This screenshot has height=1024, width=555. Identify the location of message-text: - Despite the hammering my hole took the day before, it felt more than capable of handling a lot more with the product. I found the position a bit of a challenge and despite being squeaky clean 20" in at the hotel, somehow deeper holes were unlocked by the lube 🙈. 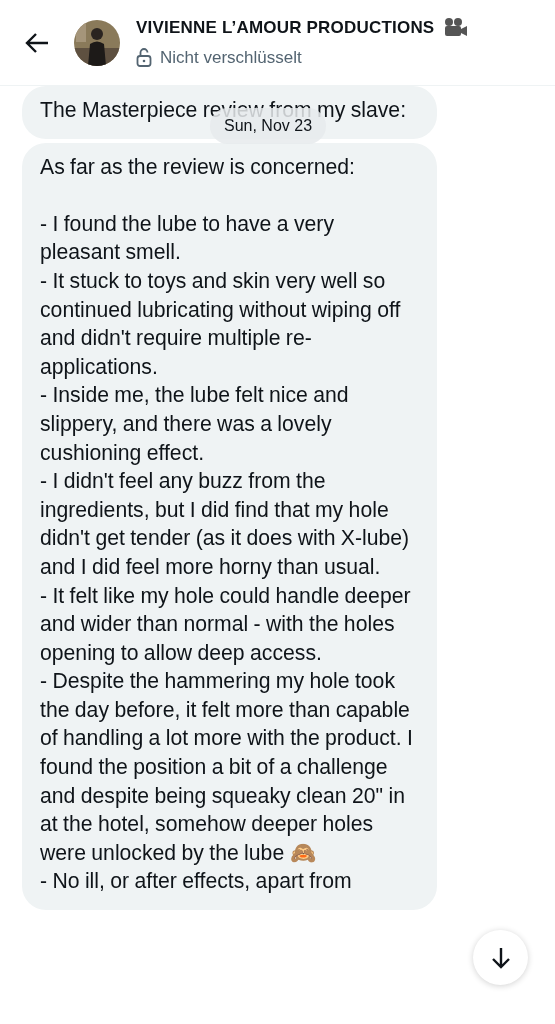
(227, 767).